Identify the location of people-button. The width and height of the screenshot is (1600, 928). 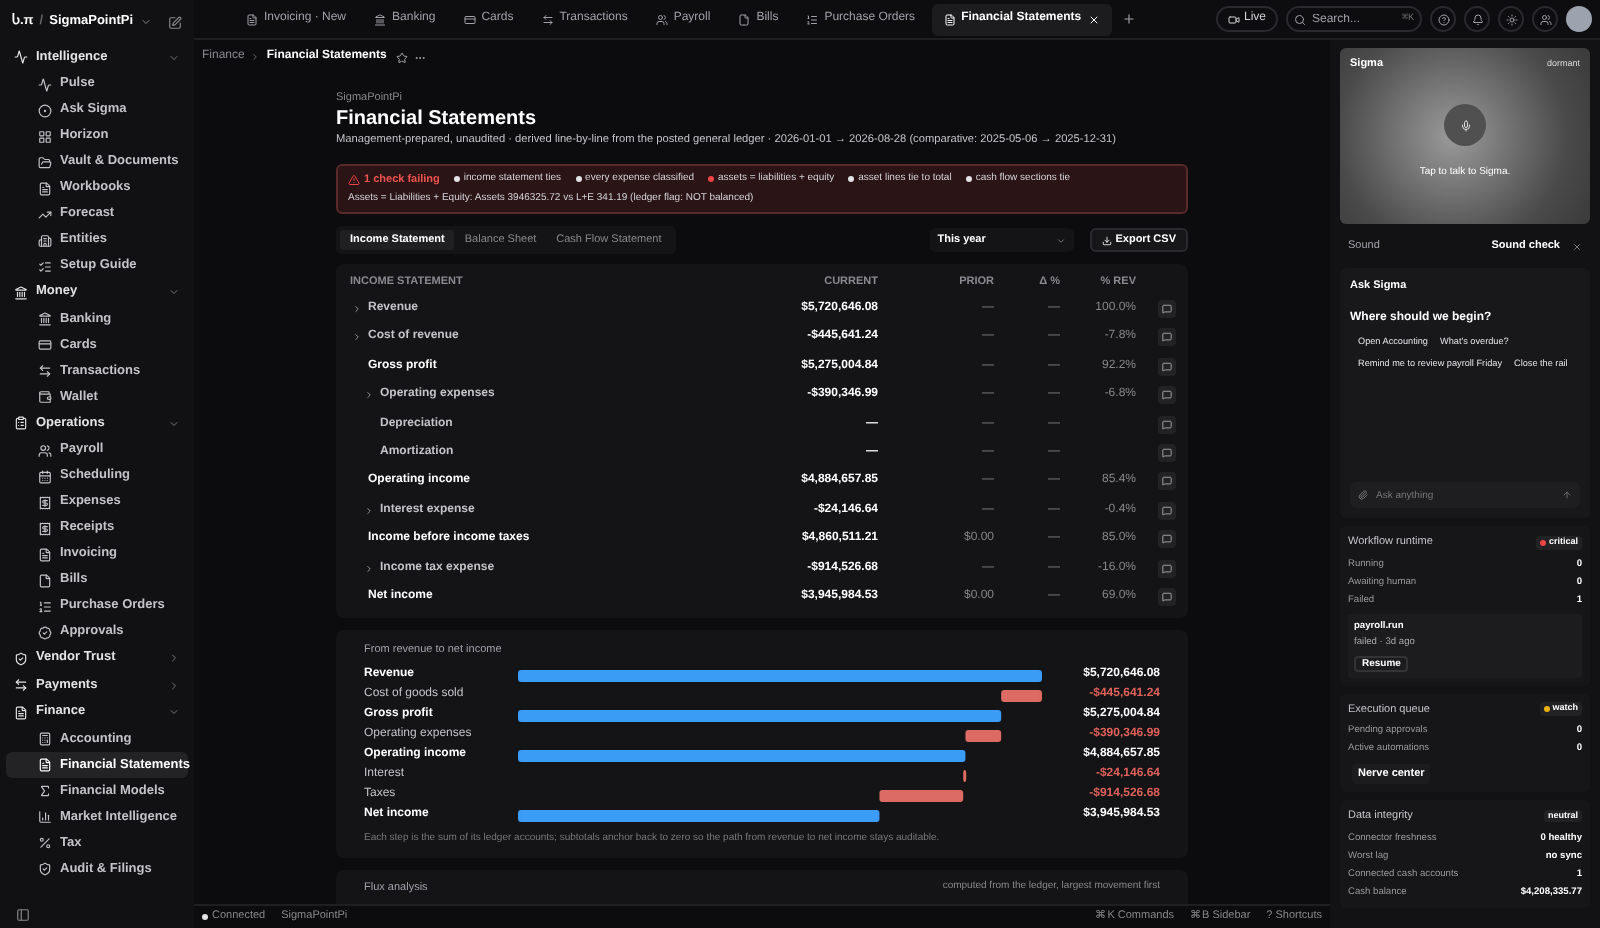
(1545, 19).